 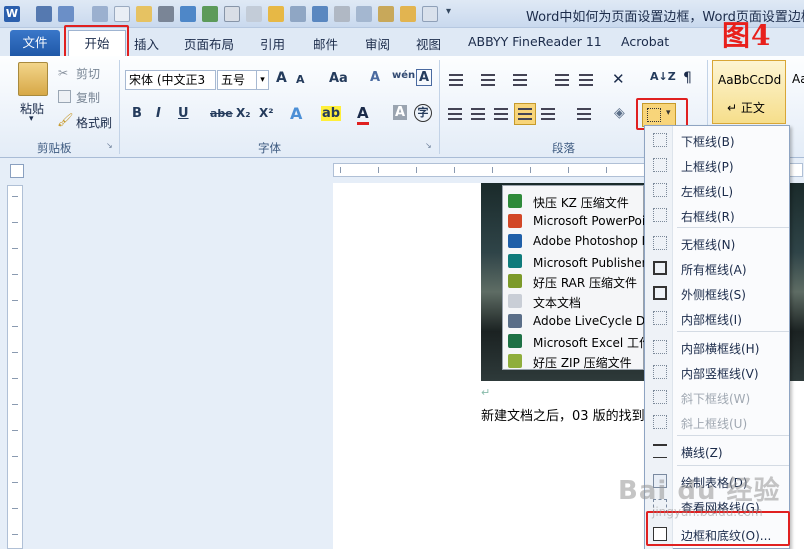 I want to click on document-body-text: 新建文档之后，03 版的找到, so click(x=563, y=414).